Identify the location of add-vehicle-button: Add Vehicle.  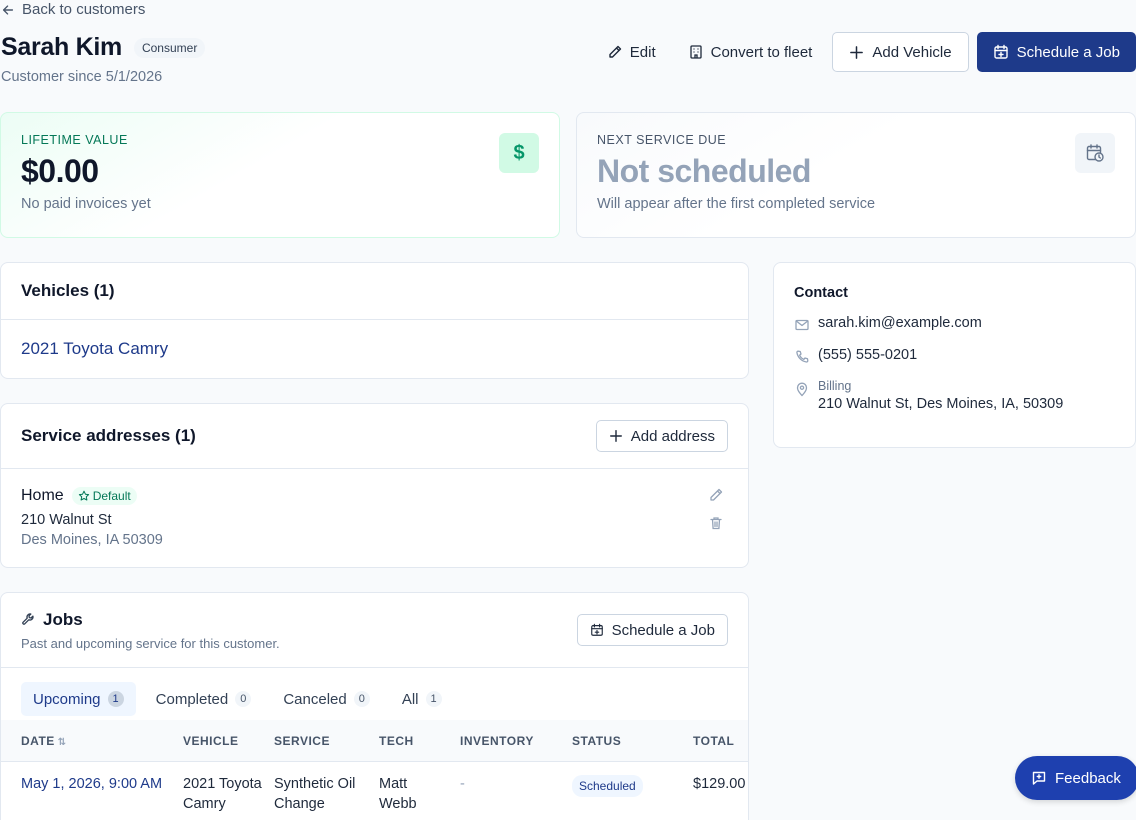
(900, 52).